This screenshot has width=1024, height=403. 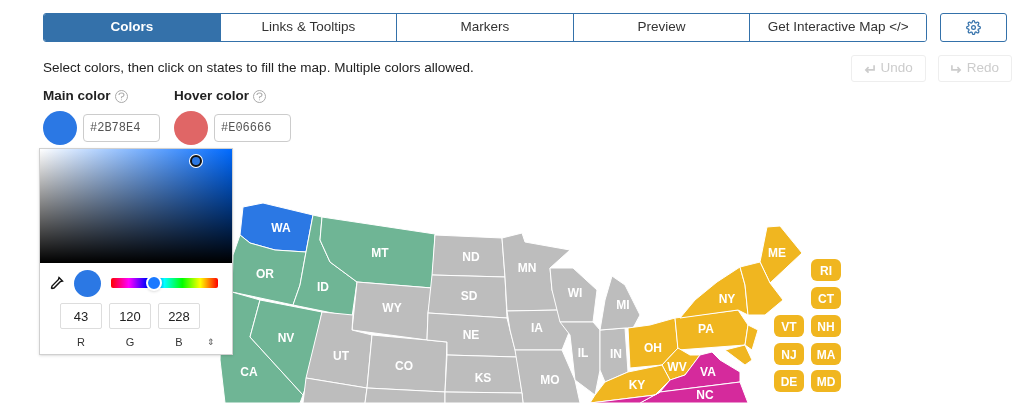 What do you see at coordinates (153, 283) in the screenshot?
I see `hue-thumb` at bounding box center [153, 283].